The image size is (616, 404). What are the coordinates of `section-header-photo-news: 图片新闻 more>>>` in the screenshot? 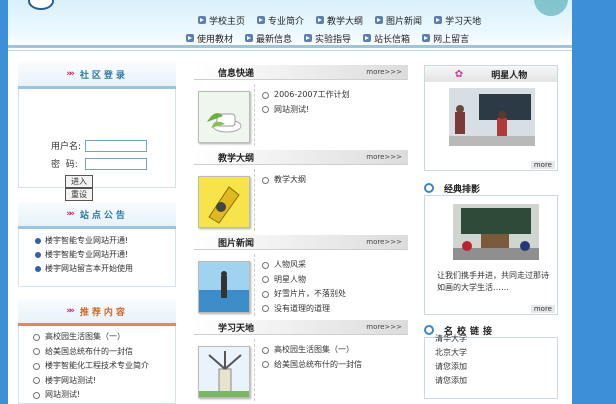 It's located at (301, 242).